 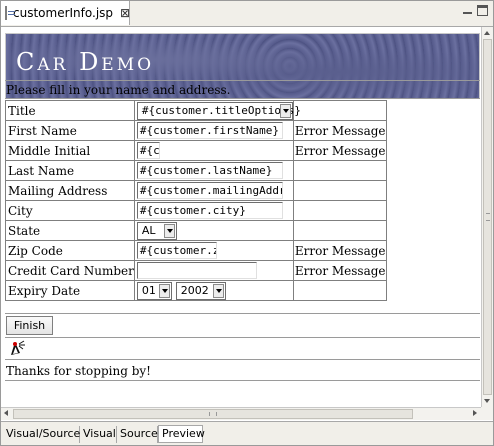 I want to click on editor-mode-tabs: Visual/Source Visual Source Preview, so click(x=247, y=433).